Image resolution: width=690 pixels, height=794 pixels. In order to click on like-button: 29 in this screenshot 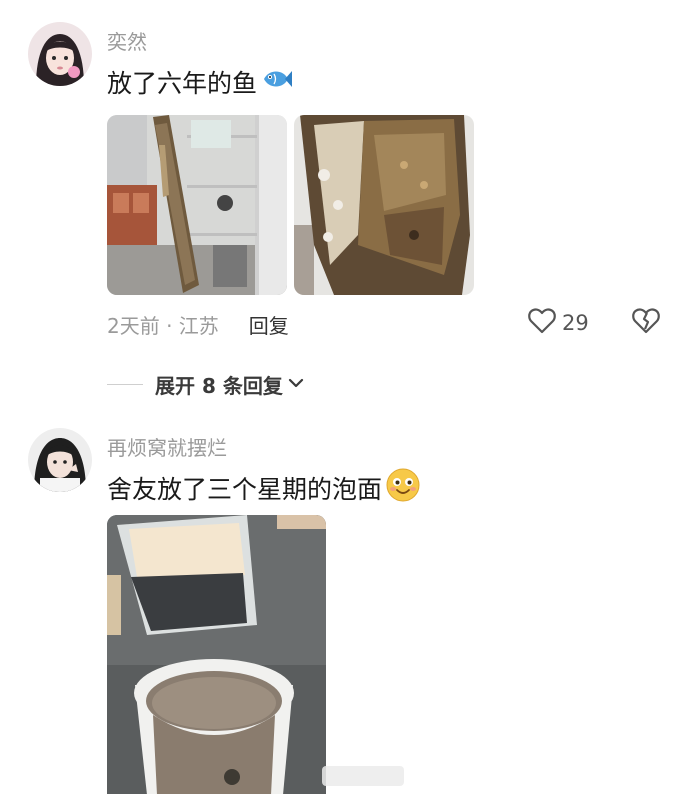, I will do `click(558, 323)`.